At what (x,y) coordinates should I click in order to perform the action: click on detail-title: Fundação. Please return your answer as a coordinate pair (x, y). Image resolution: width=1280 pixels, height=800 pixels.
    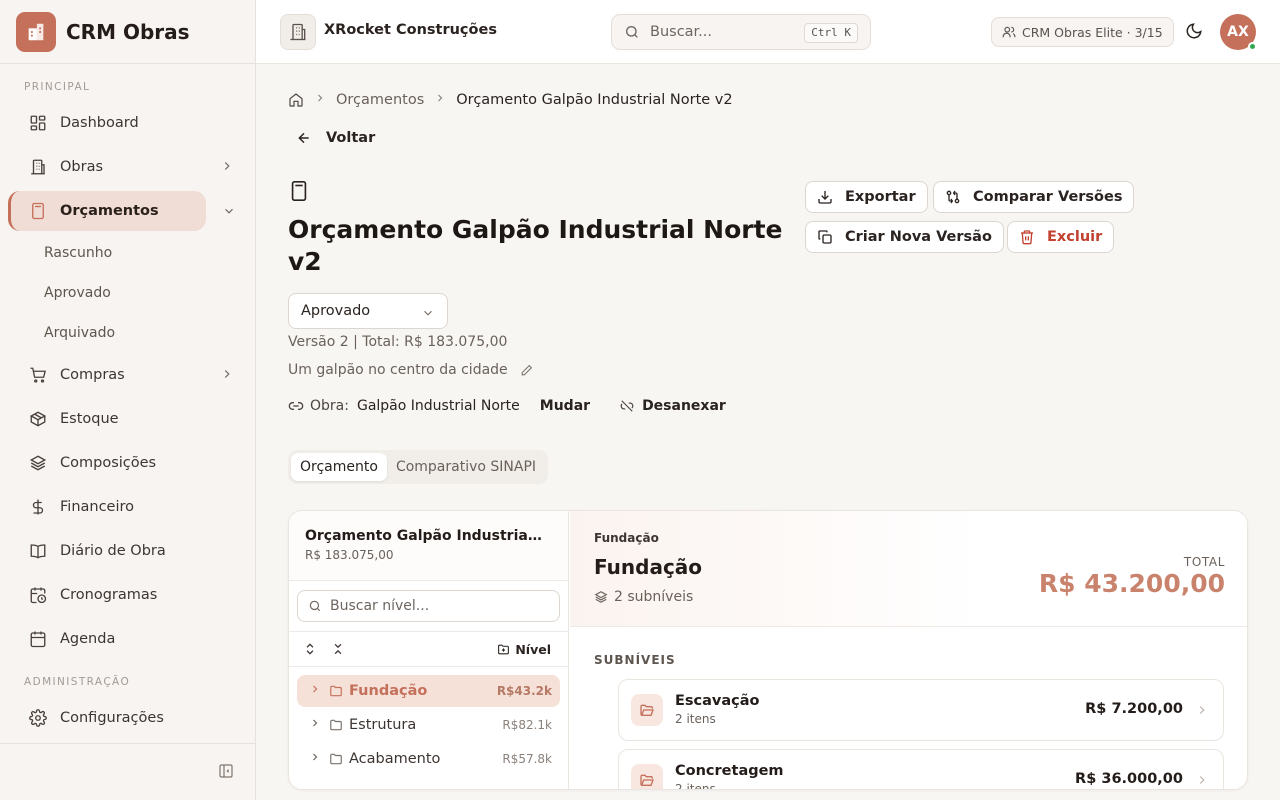
    Looking at the image, I should click on (648, 567).